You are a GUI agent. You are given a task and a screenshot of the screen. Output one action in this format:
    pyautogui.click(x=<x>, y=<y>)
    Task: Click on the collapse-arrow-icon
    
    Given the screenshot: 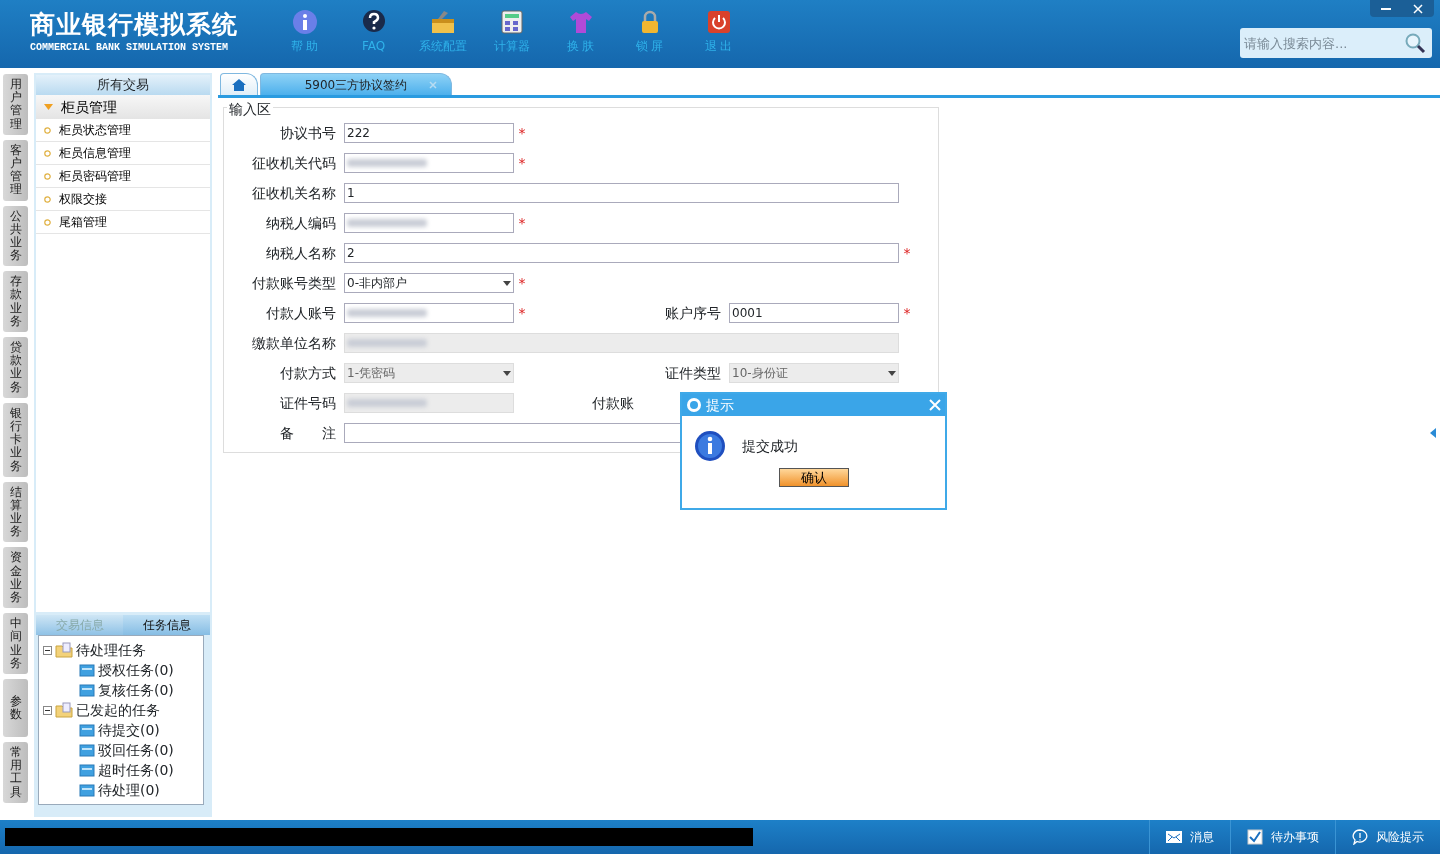 What is the action you would take?
    pyautogui.click(x=1433, y=433)
    